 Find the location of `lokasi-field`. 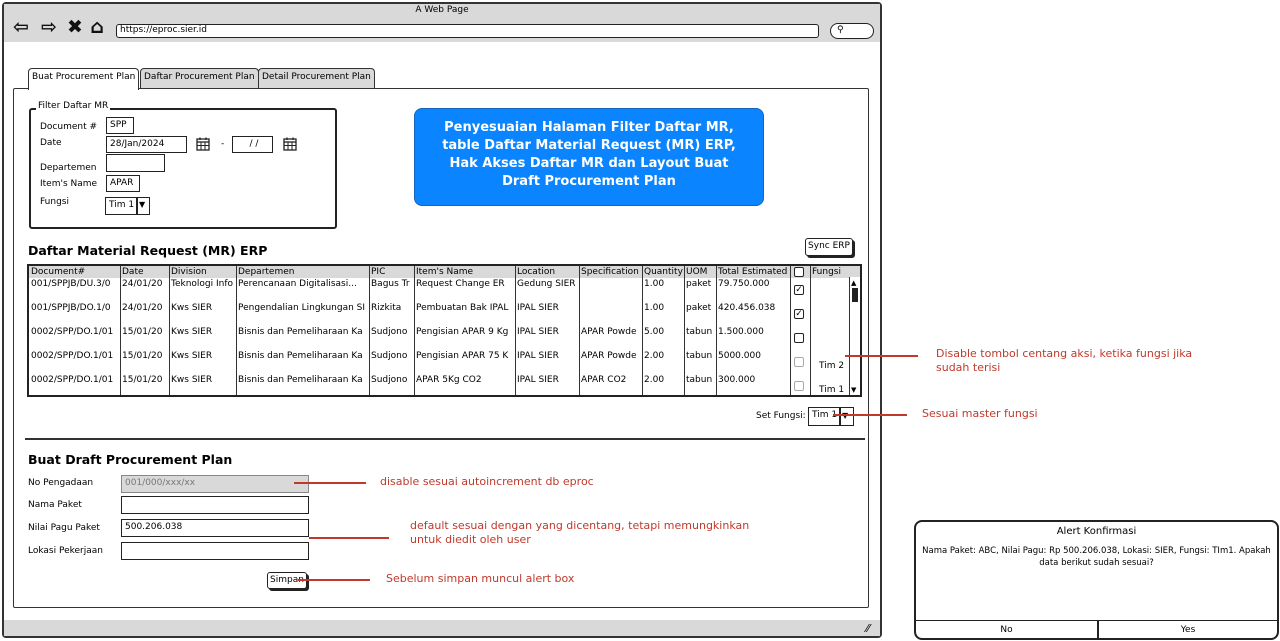

lokasi-field is located at coordinates (215, 551).